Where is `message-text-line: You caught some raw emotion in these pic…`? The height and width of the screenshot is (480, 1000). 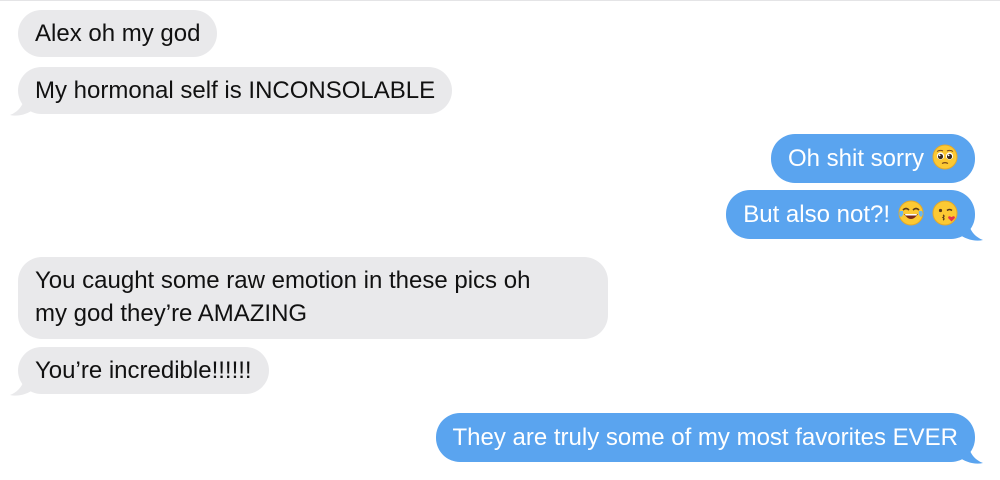 message-text-line: You caught some raw emotion in these pic… is located at coordinates (283, 280).